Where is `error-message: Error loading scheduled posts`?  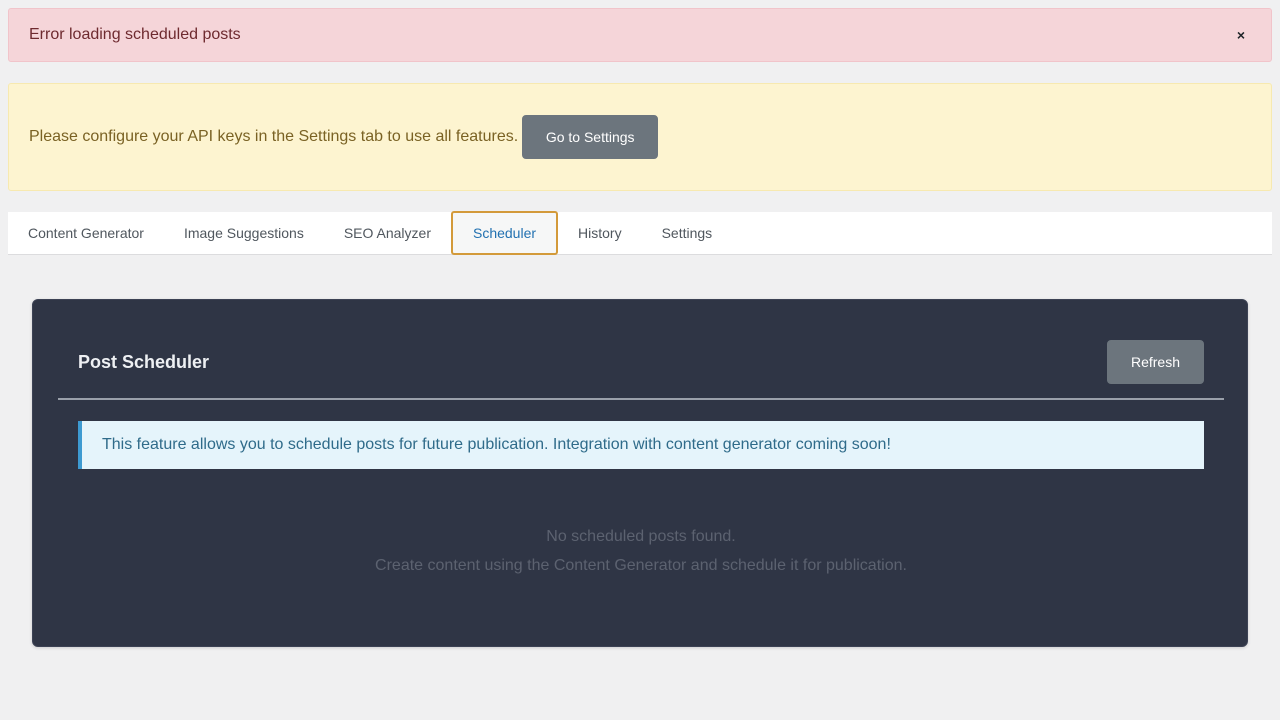 error-message: Error loading scheduled posts is located at coordinates (135, 34).